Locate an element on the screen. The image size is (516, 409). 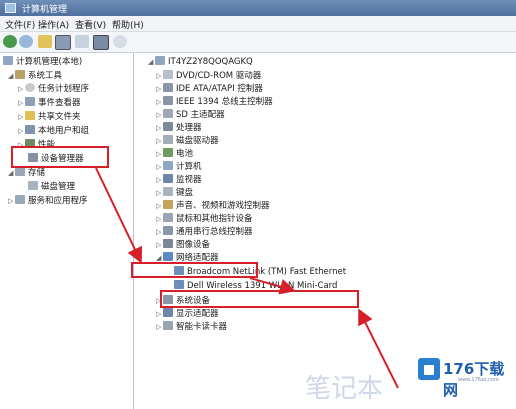
monitor-icon is located at coordinates (168, 178).